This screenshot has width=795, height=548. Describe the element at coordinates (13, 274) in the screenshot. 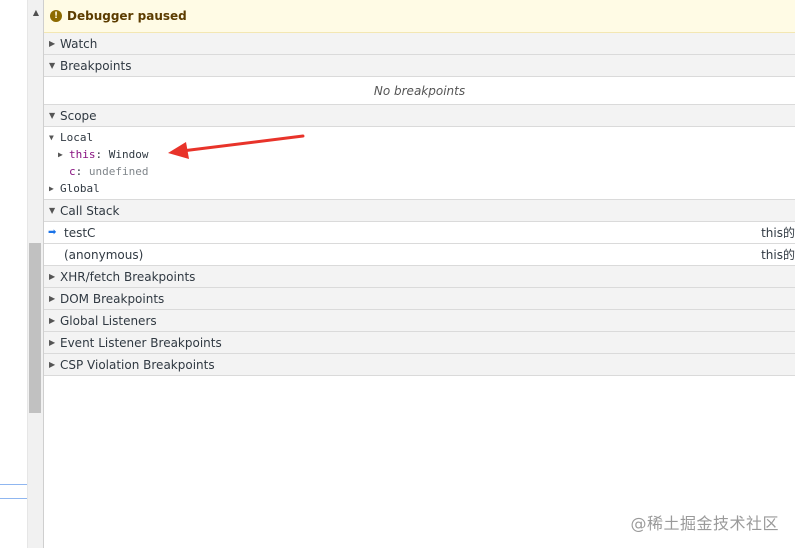

I see `left-panel-strip` at that location.